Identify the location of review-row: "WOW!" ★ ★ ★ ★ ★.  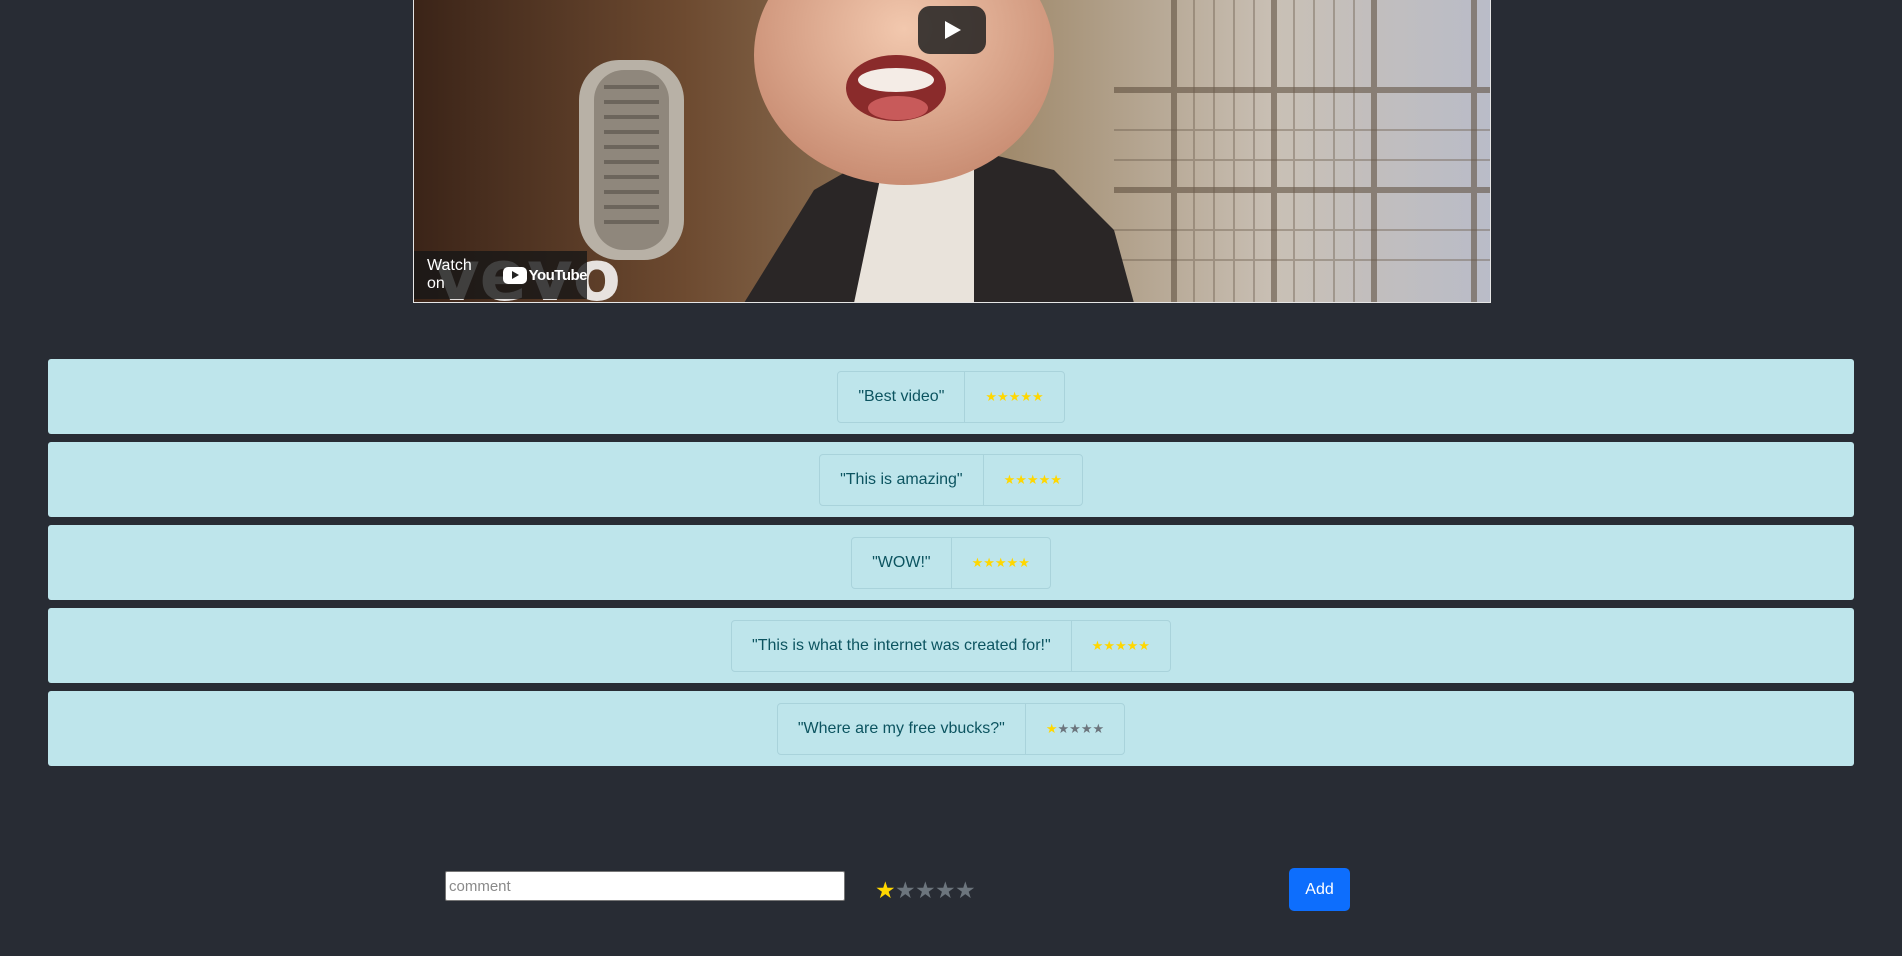
(951, 562).